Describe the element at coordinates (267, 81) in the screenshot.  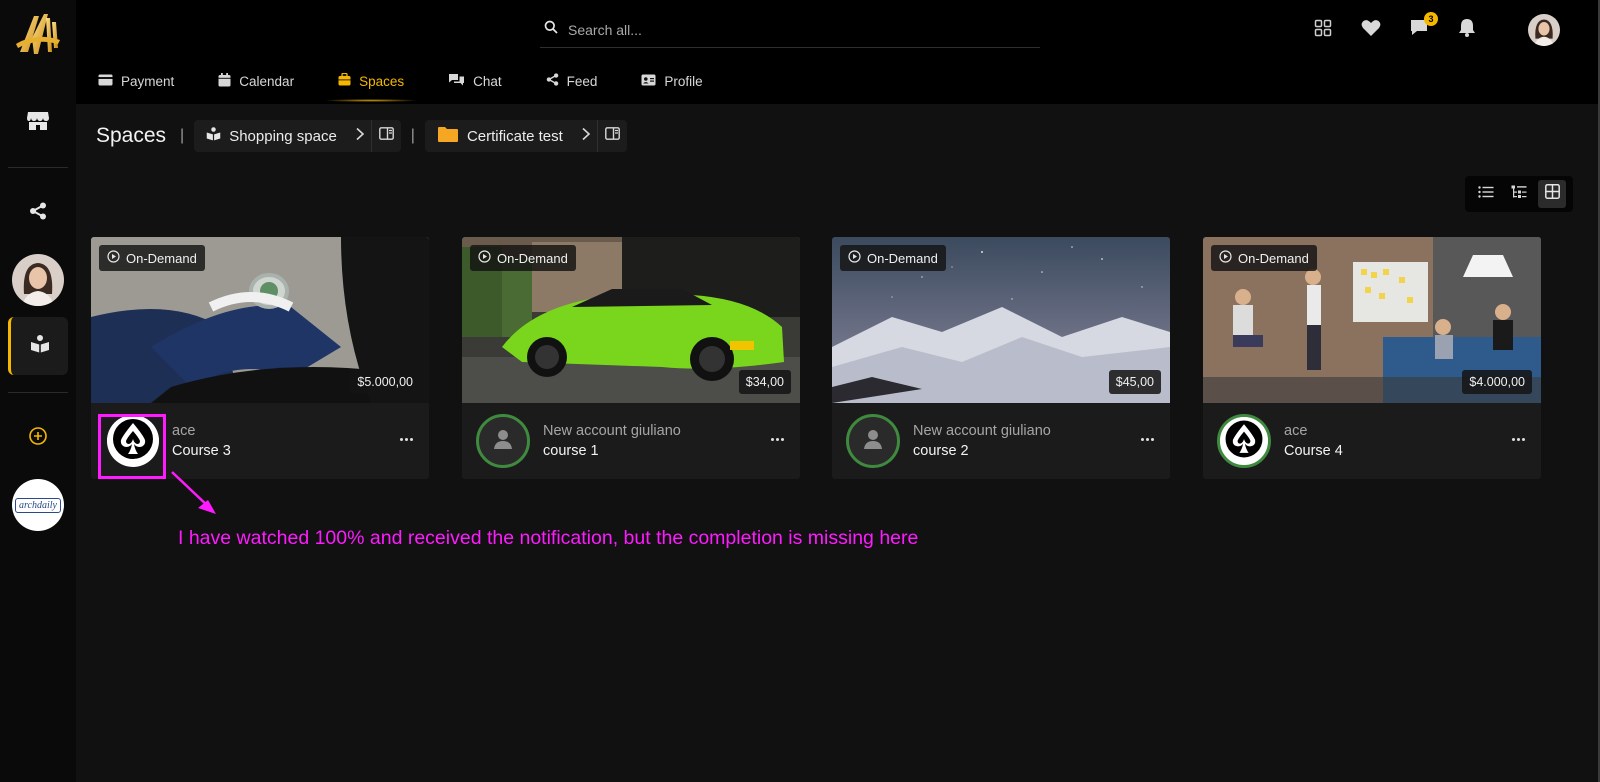
I see `tab-calendar-label: Calendar` at that location.